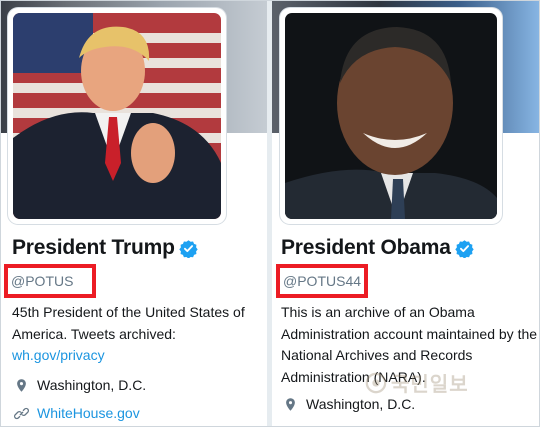 This screenshot has width=540, height=427. Describe the element at coordinates (42, 281) in the screenshot. I see `profile-handle: @POTUS` at that location.